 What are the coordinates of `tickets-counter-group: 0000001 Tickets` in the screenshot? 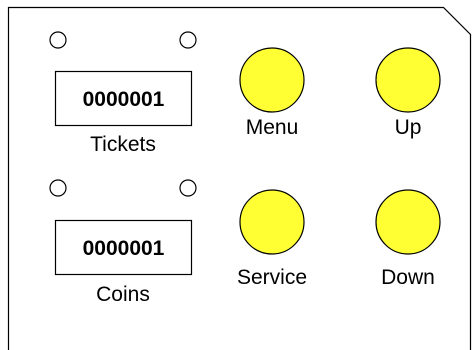 It's located at (123, 93).